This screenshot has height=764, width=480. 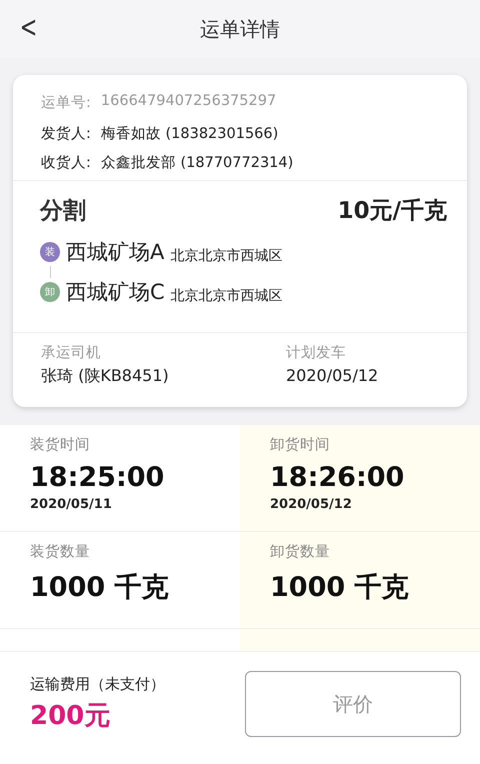 I want to click on waybill-number: 1666479407256375297, so click(x=188, y=102).